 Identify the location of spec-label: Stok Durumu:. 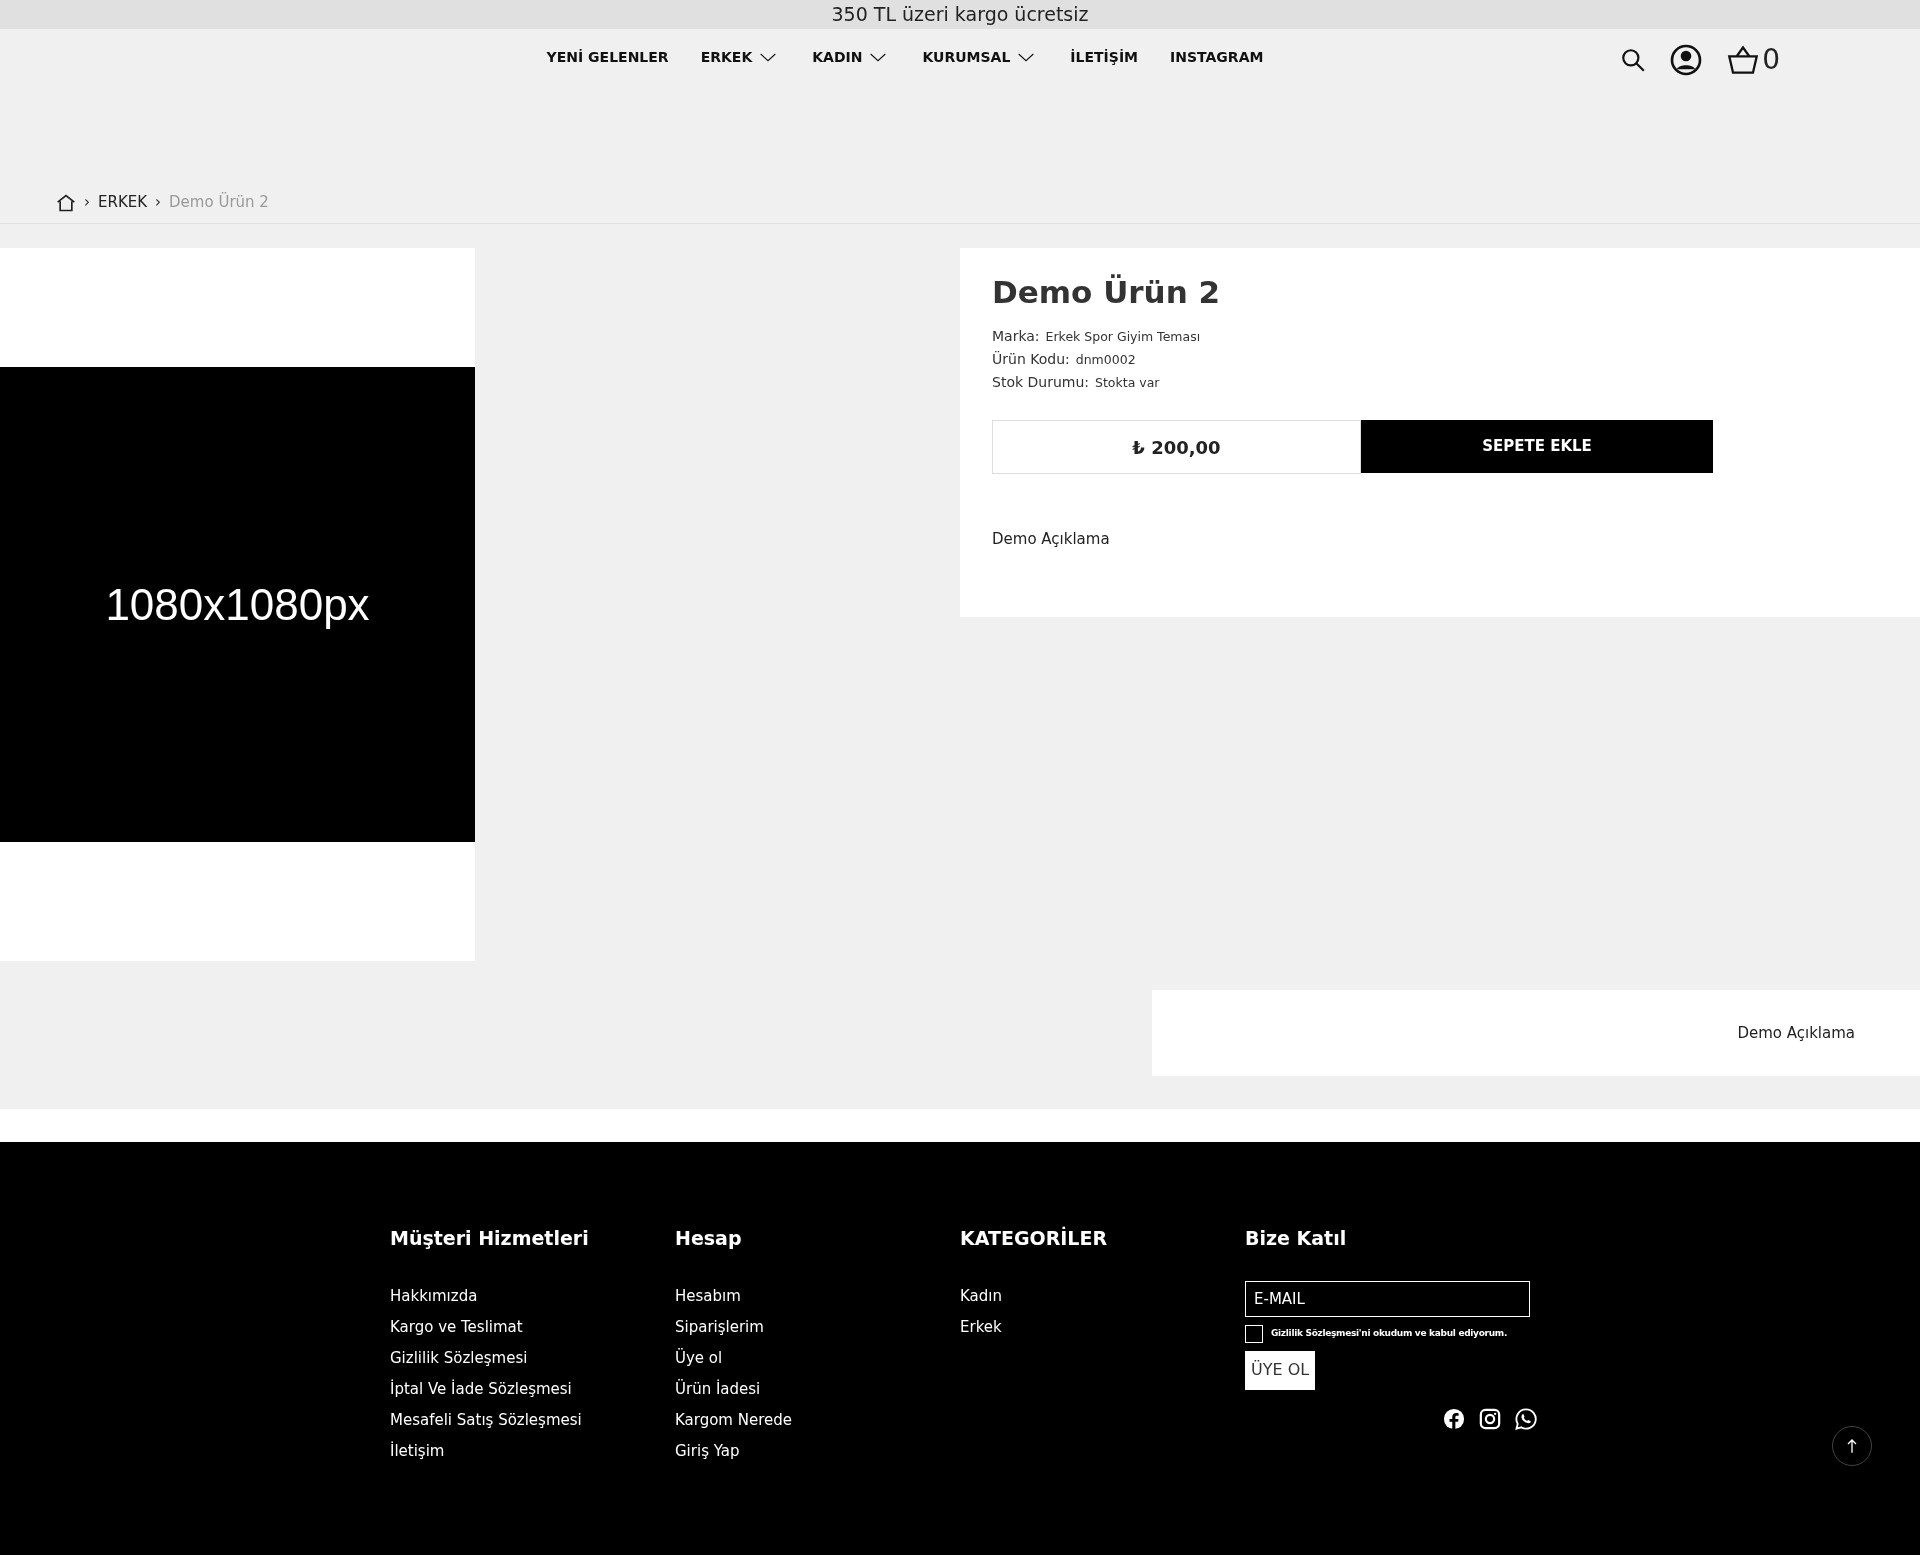
(1040, 382).